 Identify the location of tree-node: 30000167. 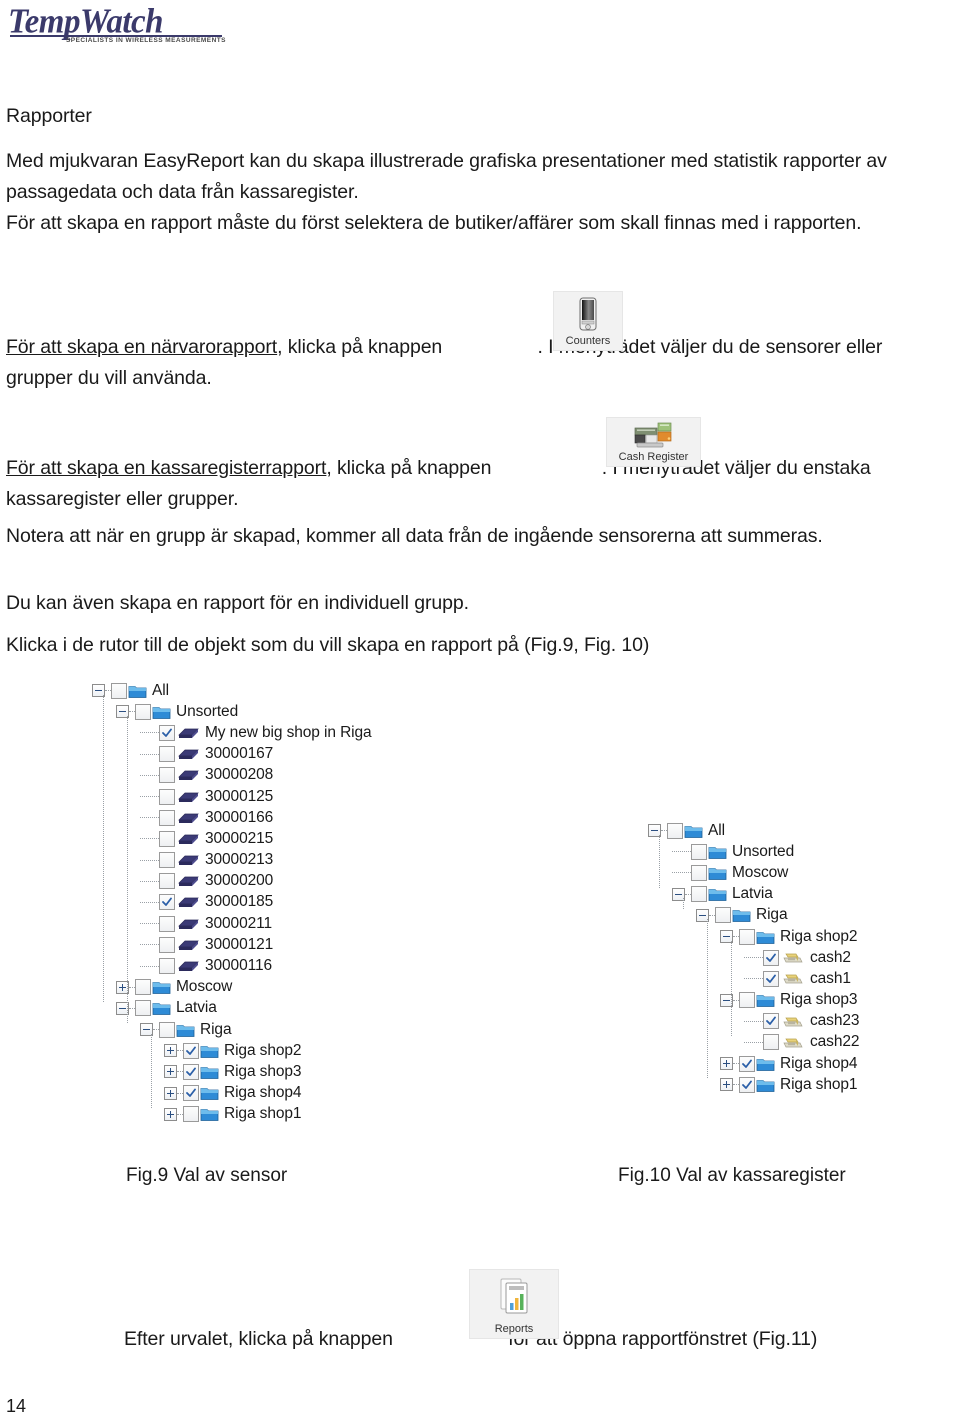
(332, 754).